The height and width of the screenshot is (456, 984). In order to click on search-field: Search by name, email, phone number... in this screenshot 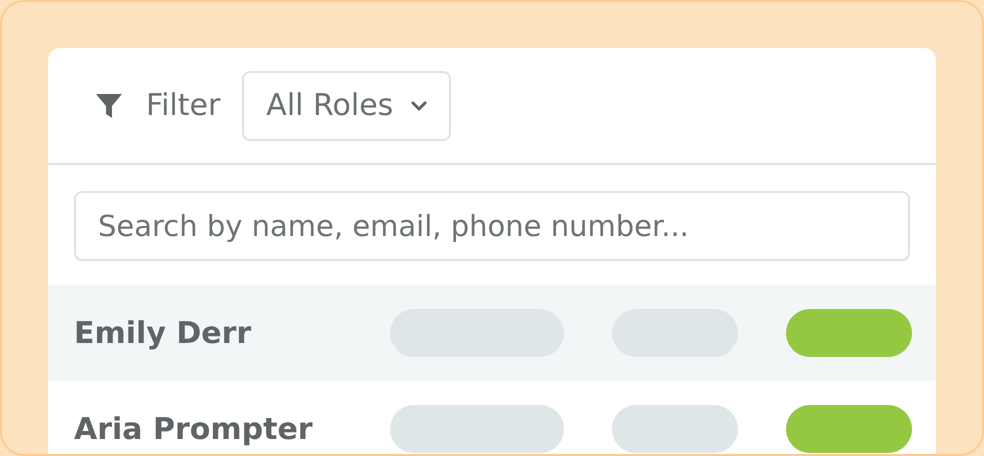, I will do `click(492, 226)`.